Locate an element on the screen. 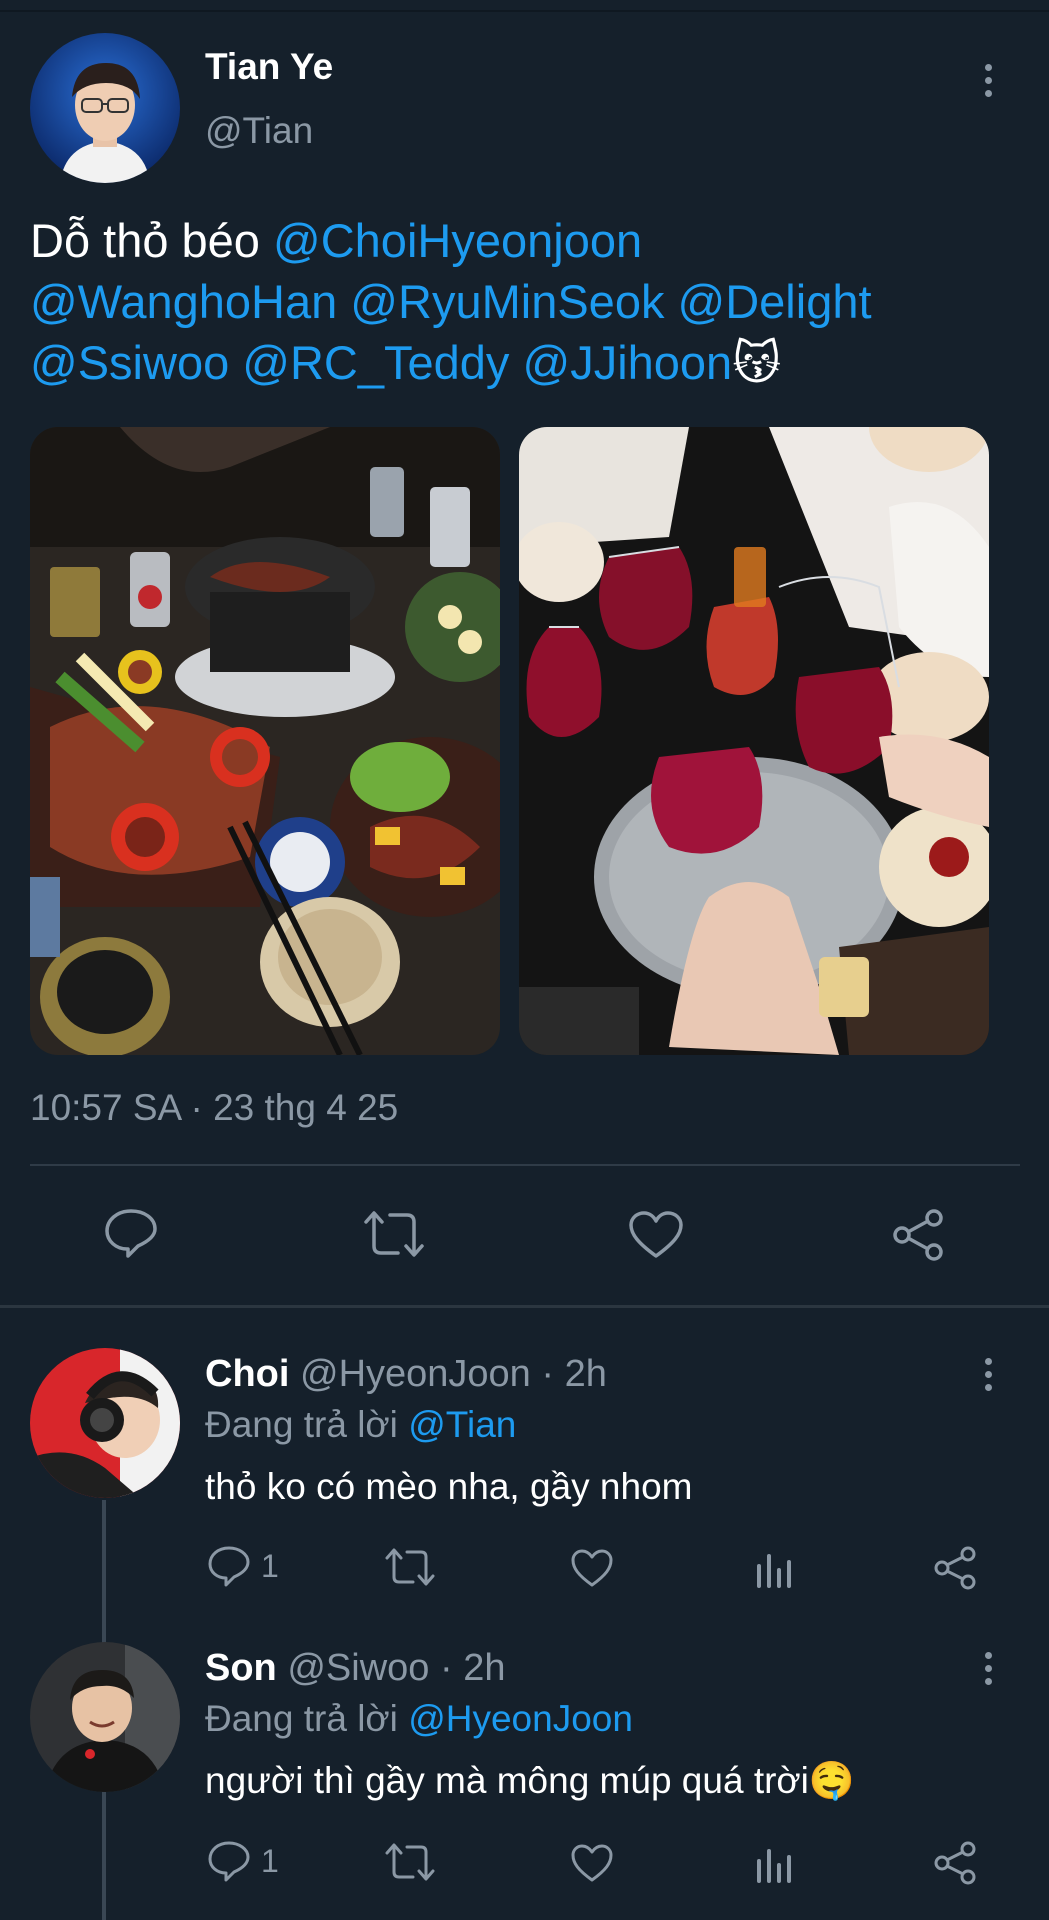 The height and width of the screenshot is (1920, 1049). tweet-text-prefix: Dỗ thỏ béo is located at coordinates (152, 240).